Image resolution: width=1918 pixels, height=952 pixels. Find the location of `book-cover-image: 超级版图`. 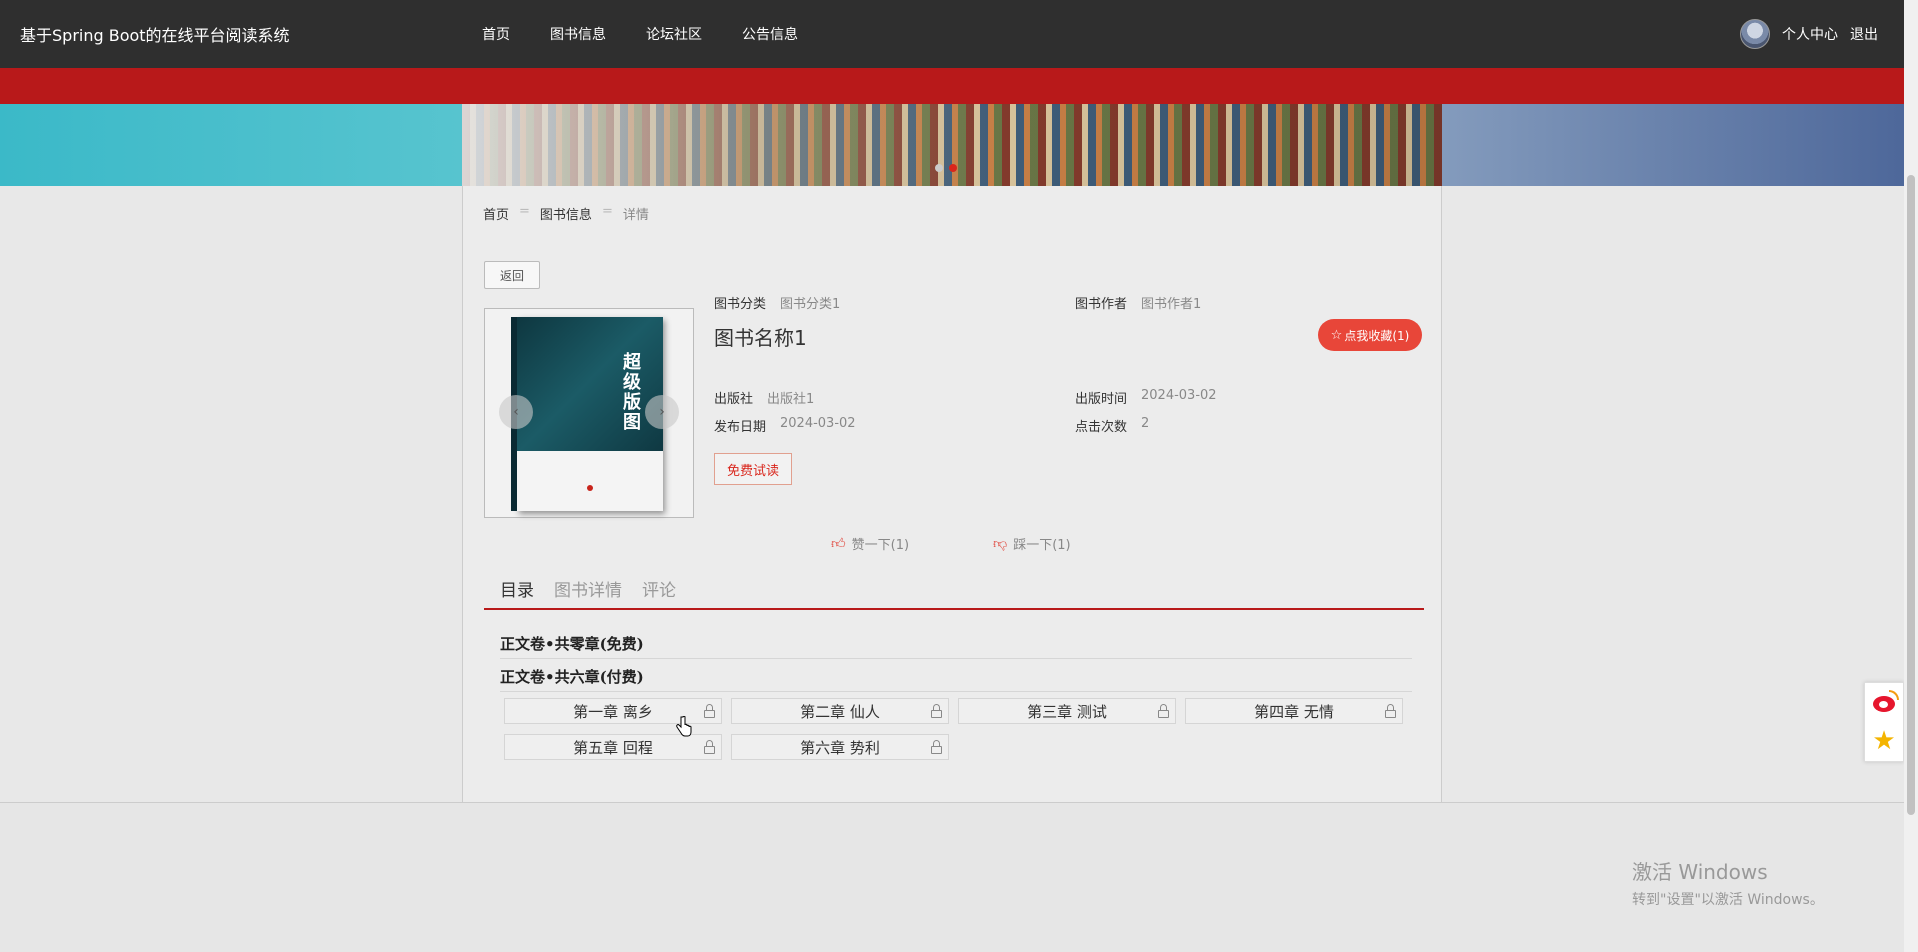

book-cover-image: 超级版图 is located at coordinates (587, 414).